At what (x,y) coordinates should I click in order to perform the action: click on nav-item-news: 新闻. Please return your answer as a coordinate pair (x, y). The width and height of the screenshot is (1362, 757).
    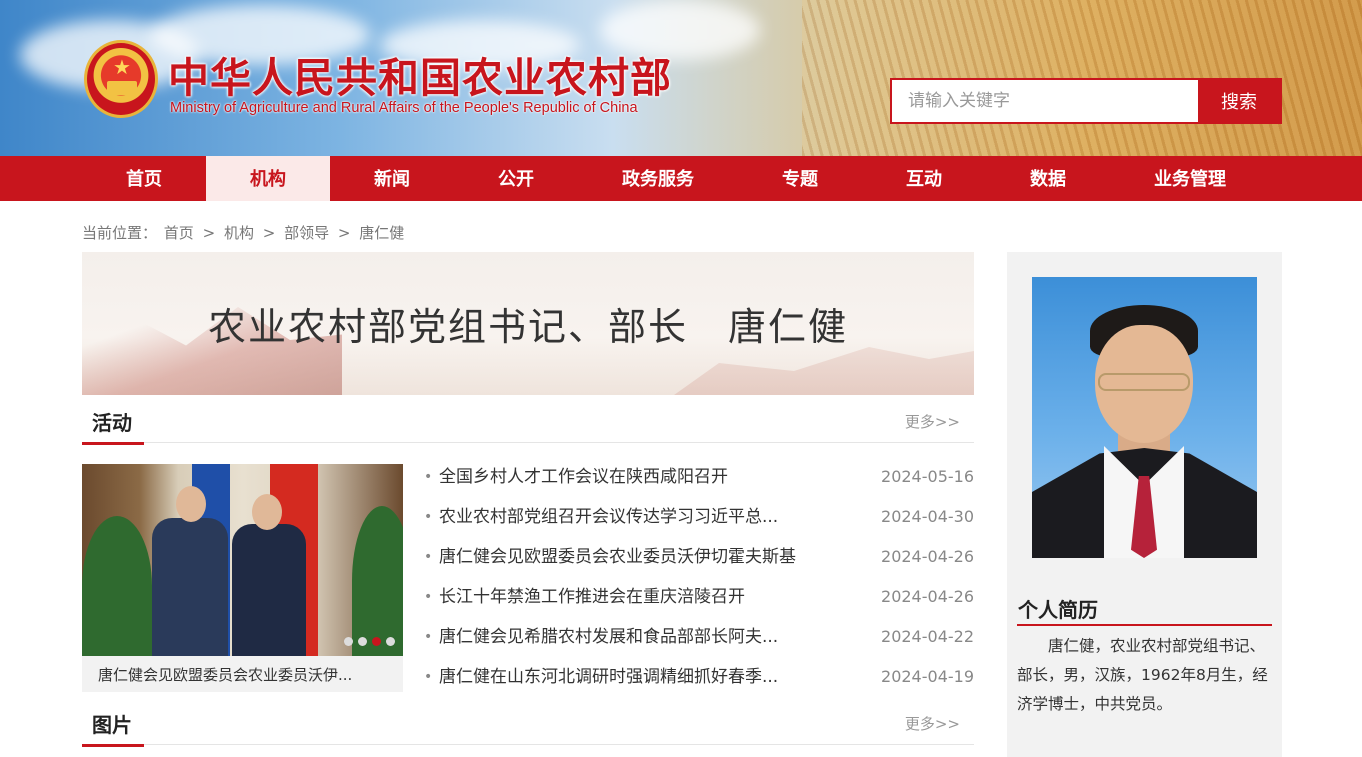
    Looking at the image, I should click on (392, 178).